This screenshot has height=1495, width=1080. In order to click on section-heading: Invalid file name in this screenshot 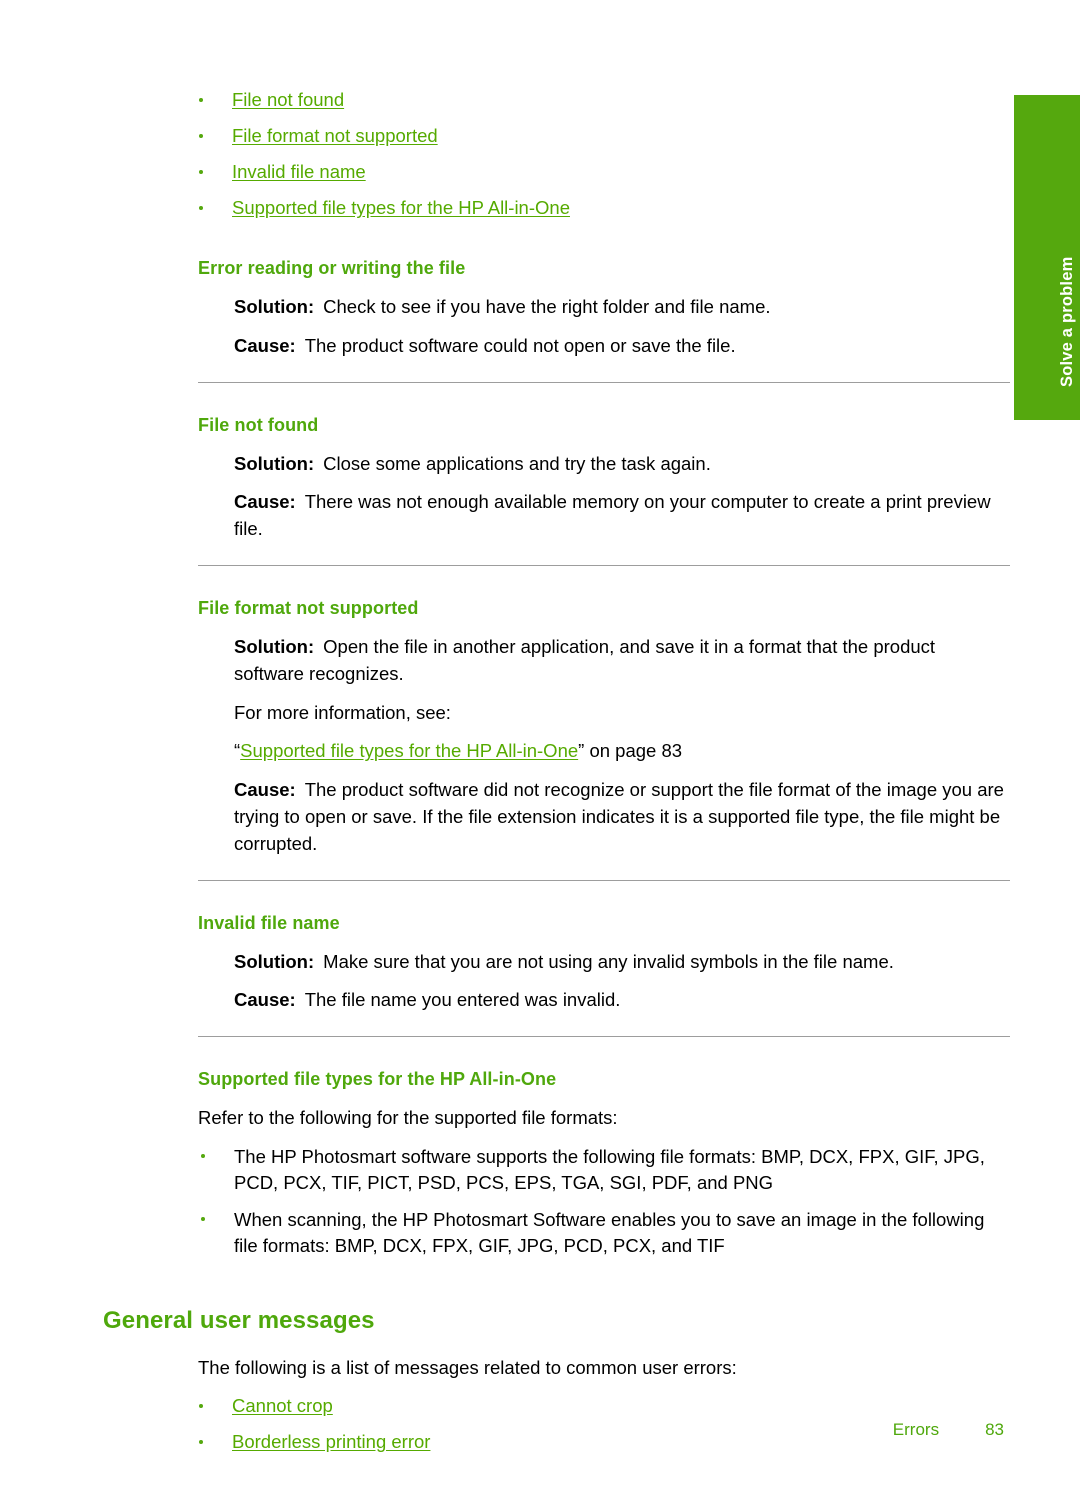, I will do `click(269, 922)`.